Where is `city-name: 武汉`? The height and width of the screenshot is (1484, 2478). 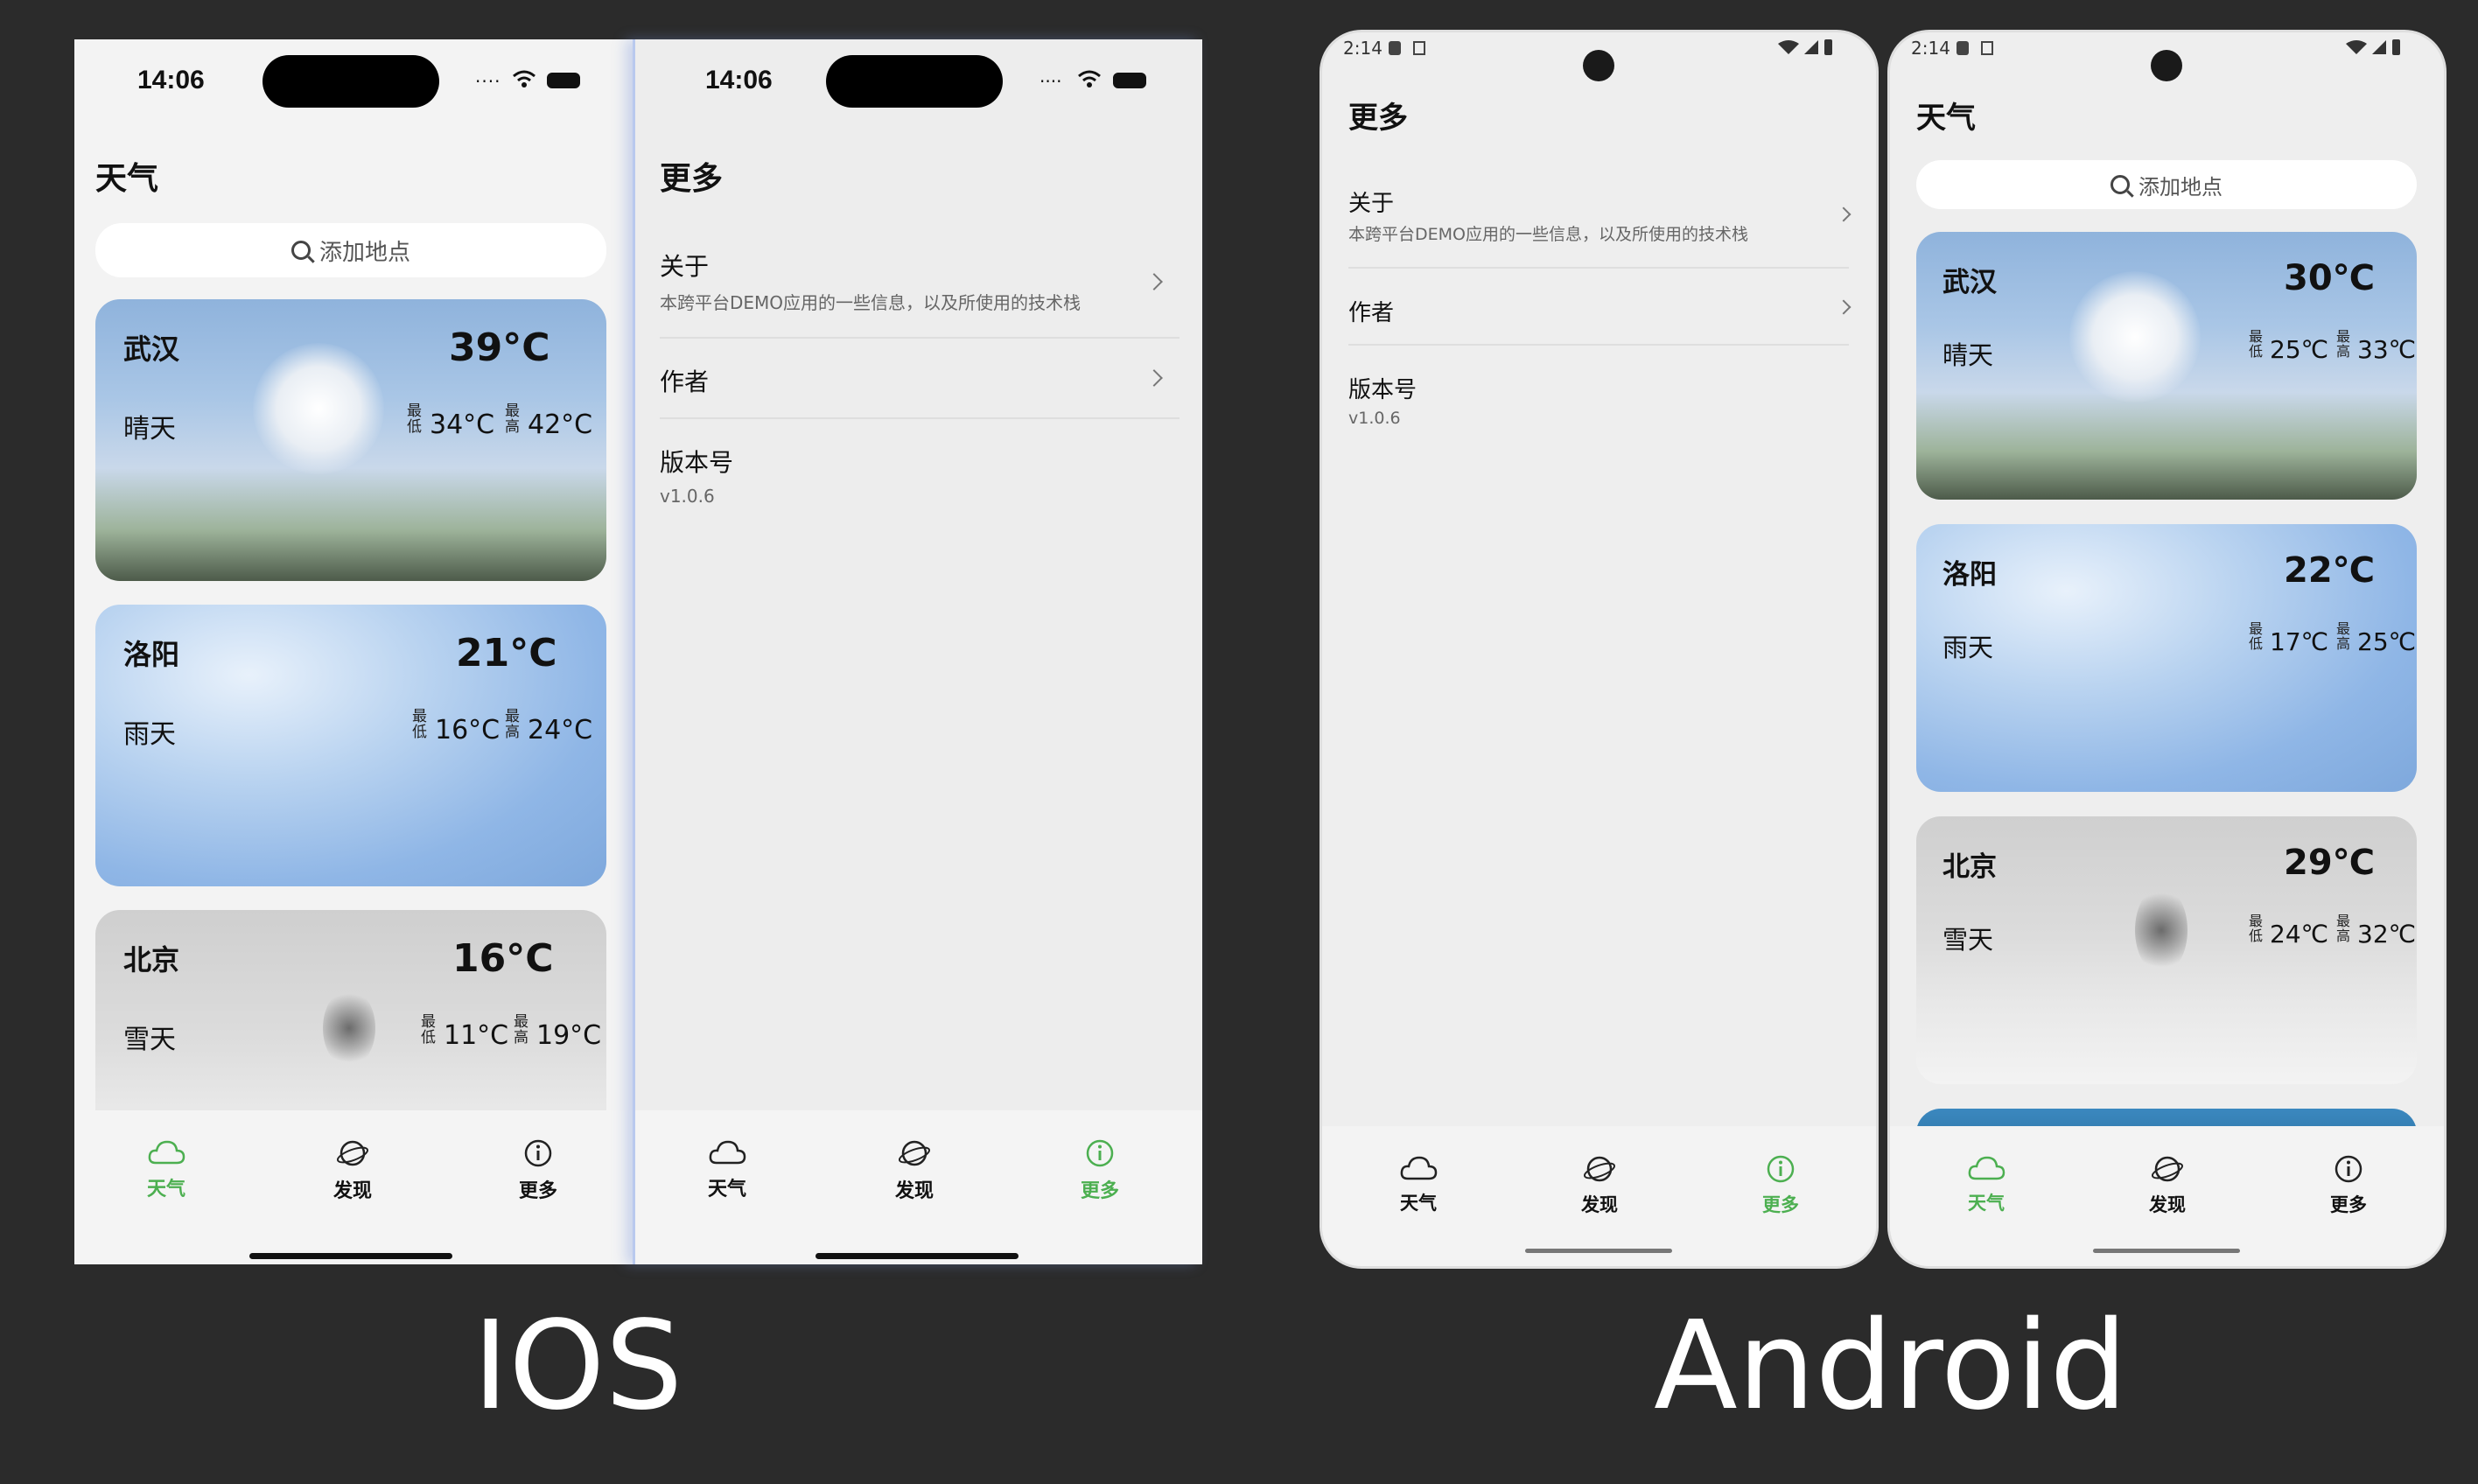 city-name: 武汉 is located at coordinates (151, 349).